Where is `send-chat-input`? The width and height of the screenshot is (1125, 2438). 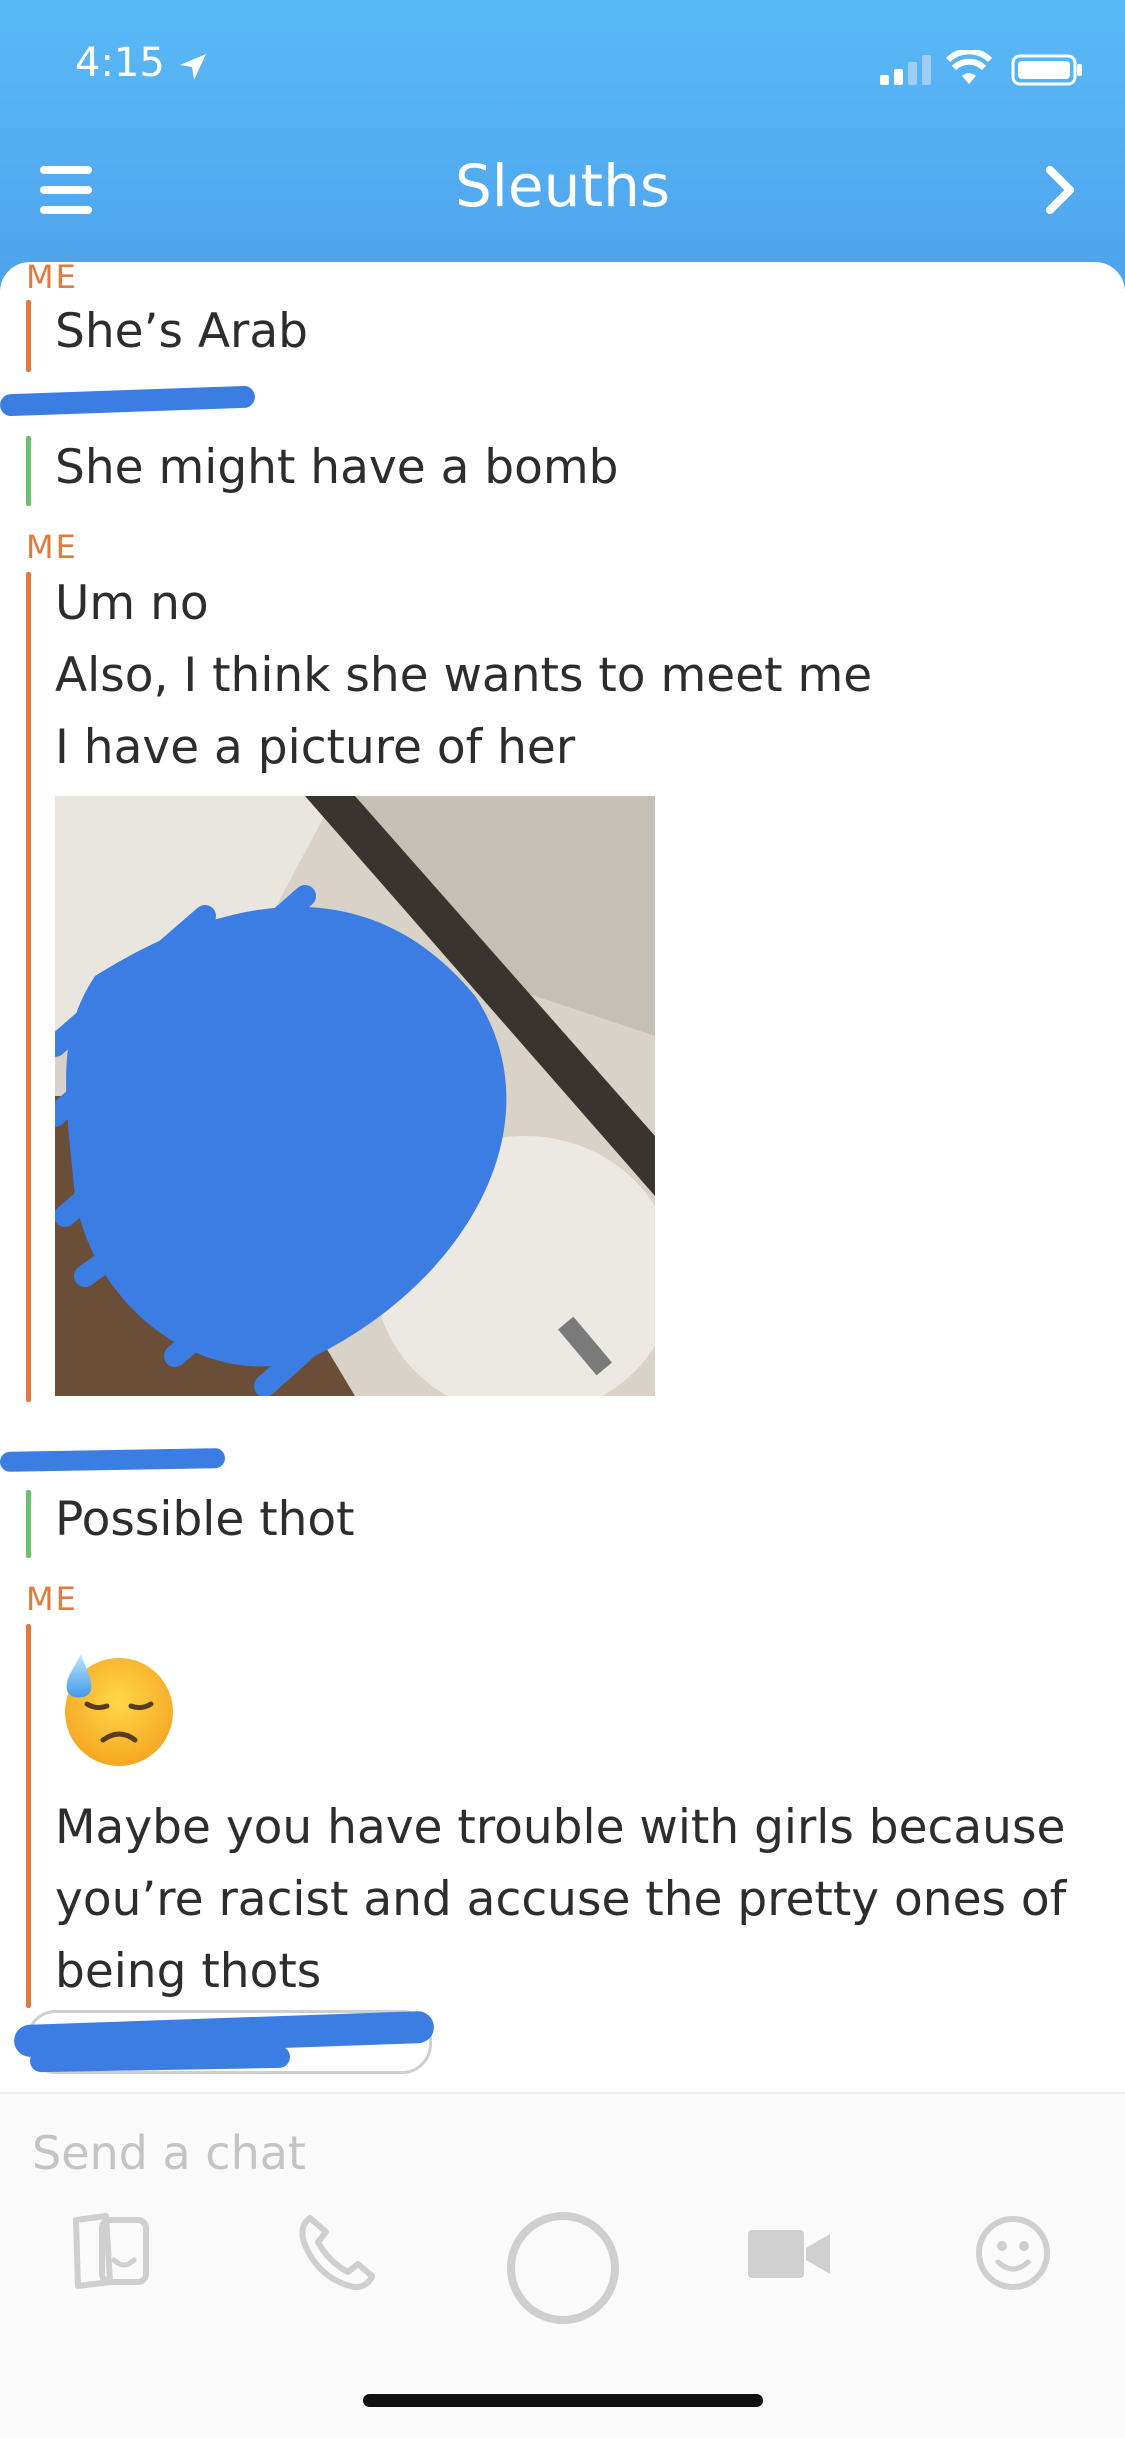
send-chat-input is located at coordinates (482, 2153).